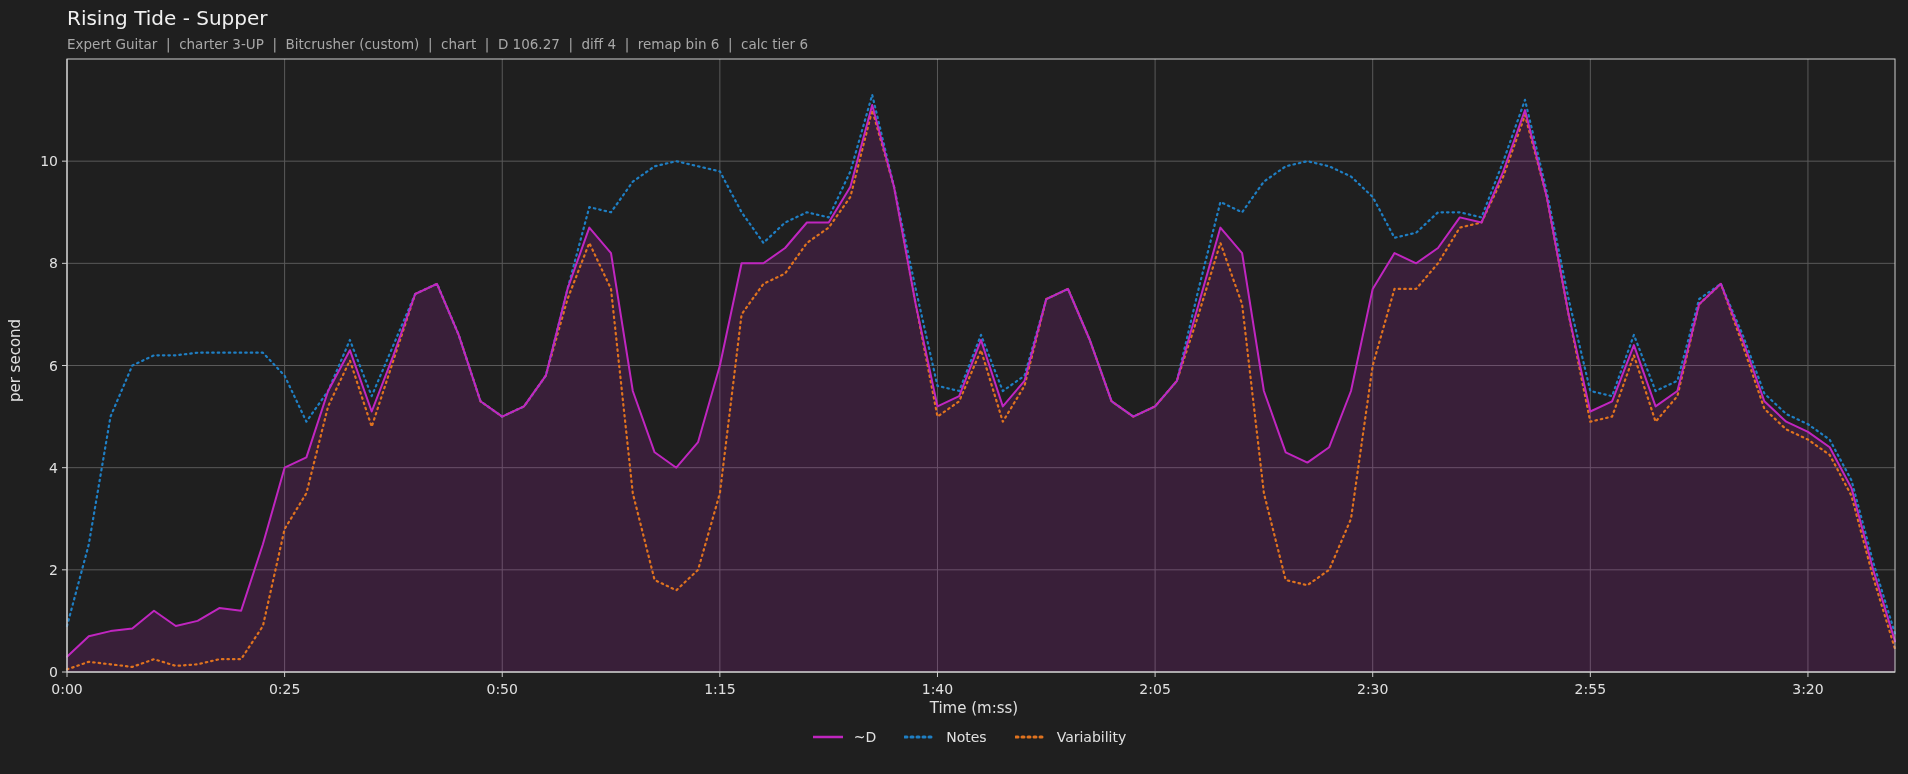  Describe the element at coordinates (53, 467) in the screenshot. I see `y-tick-label: 4` at that location.